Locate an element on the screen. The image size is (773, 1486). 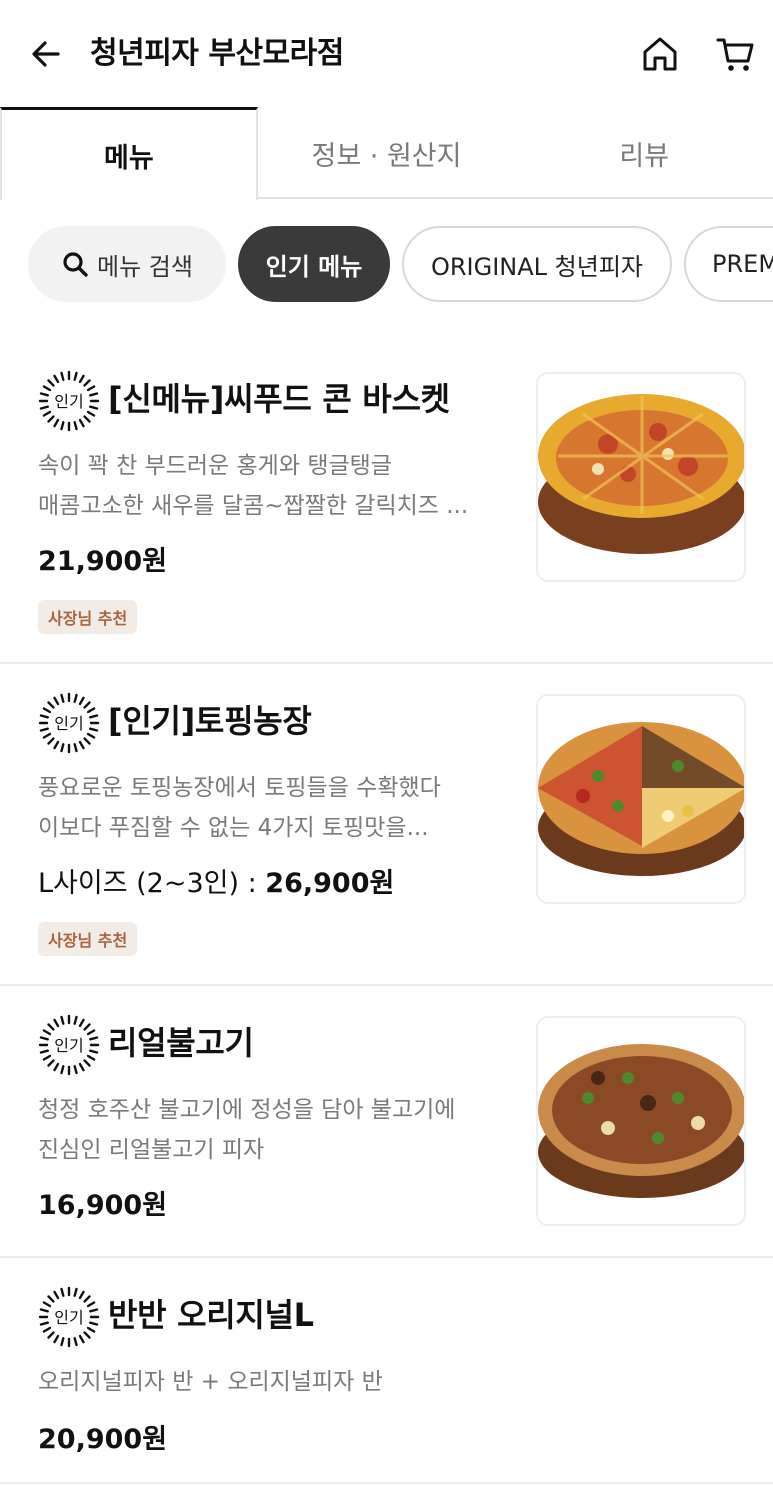
category-chips: 메뉴 검색 인기 메뉴 ORIGINAL 청년피자 PREMIUM is located at coordinates (400, 266).